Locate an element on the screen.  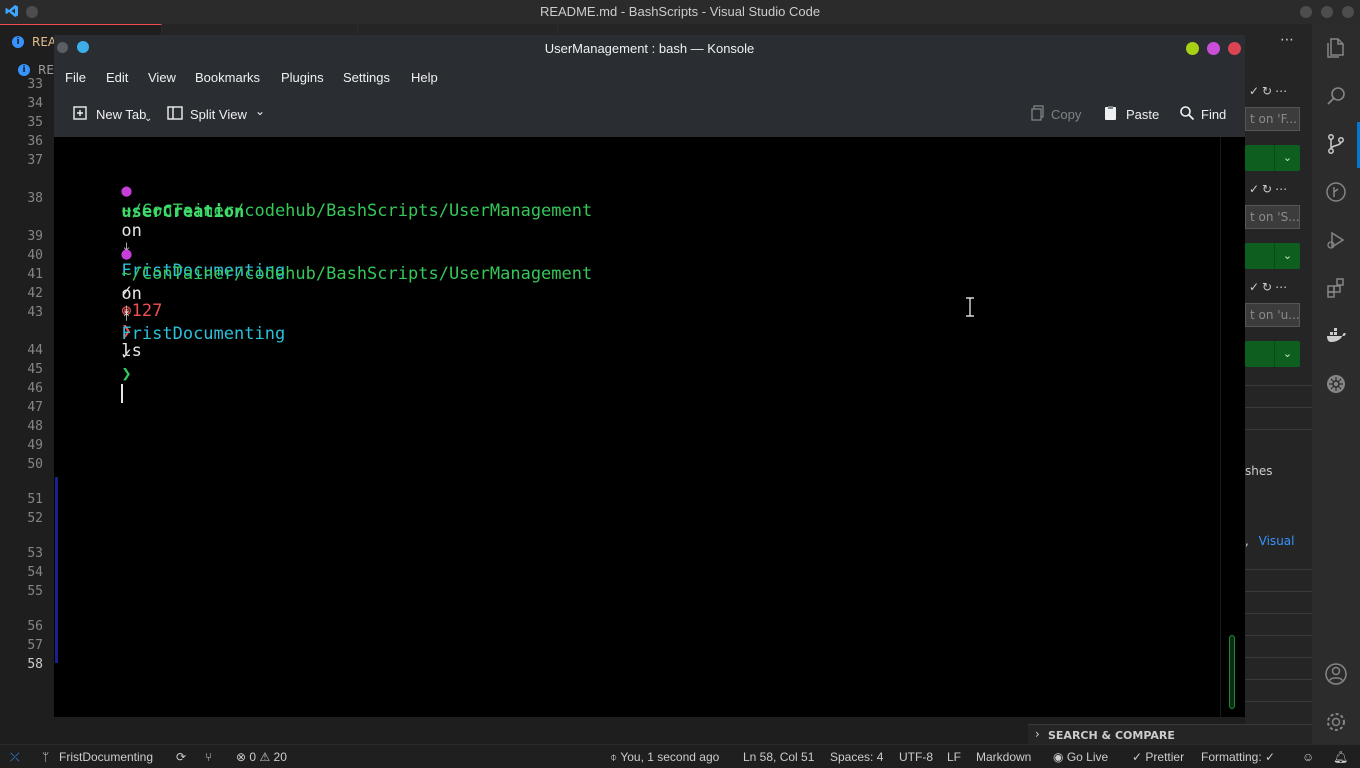
panel-link-row: , Visual is located at coordinates (1278, 541).